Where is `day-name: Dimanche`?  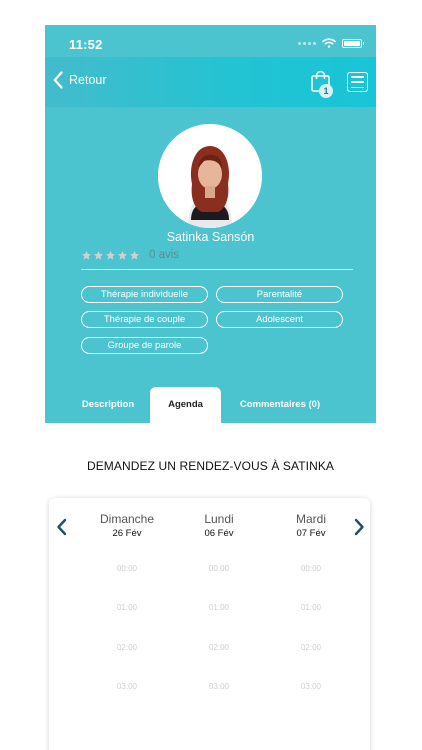
day-name: Dimanche is located at coordinates (127, 519).